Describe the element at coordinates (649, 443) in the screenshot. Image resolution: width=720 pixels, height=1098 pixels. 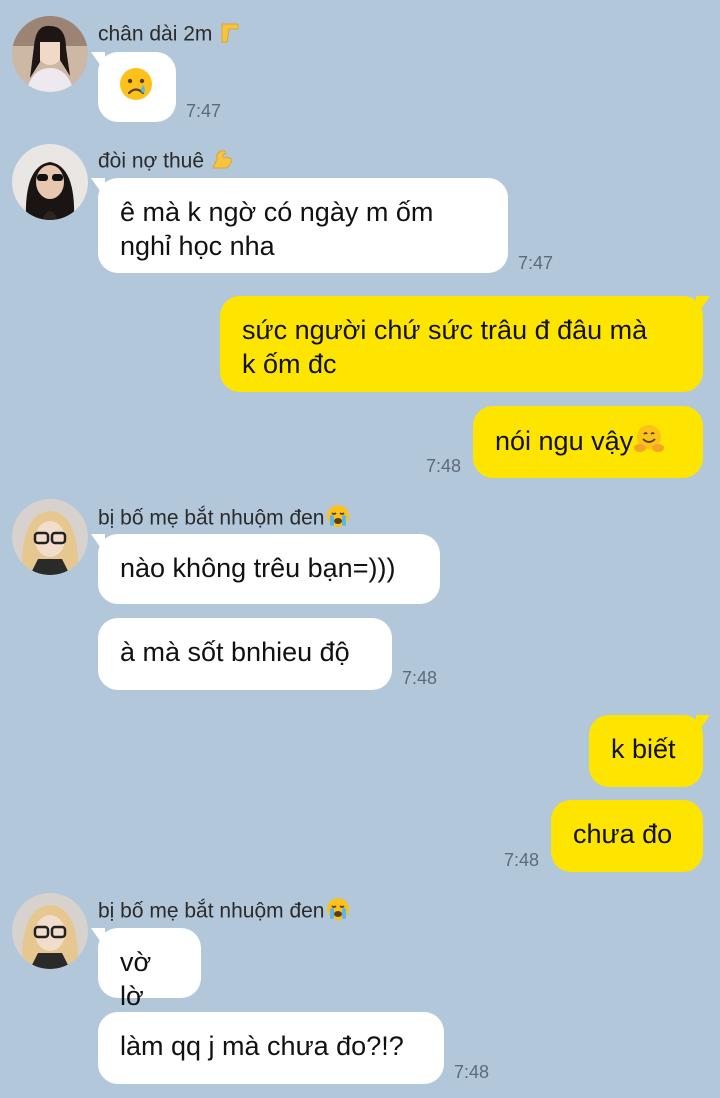
I see `hugging-face-icon` at that location.